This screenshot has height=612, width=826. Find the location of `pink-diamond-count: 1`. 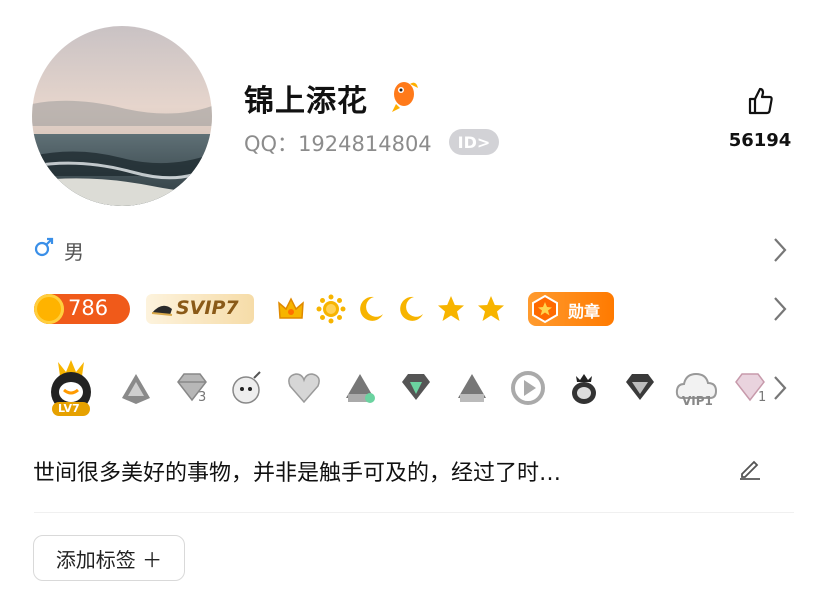

pink-diamond-count: 1 is located at coordinates (762, 397).